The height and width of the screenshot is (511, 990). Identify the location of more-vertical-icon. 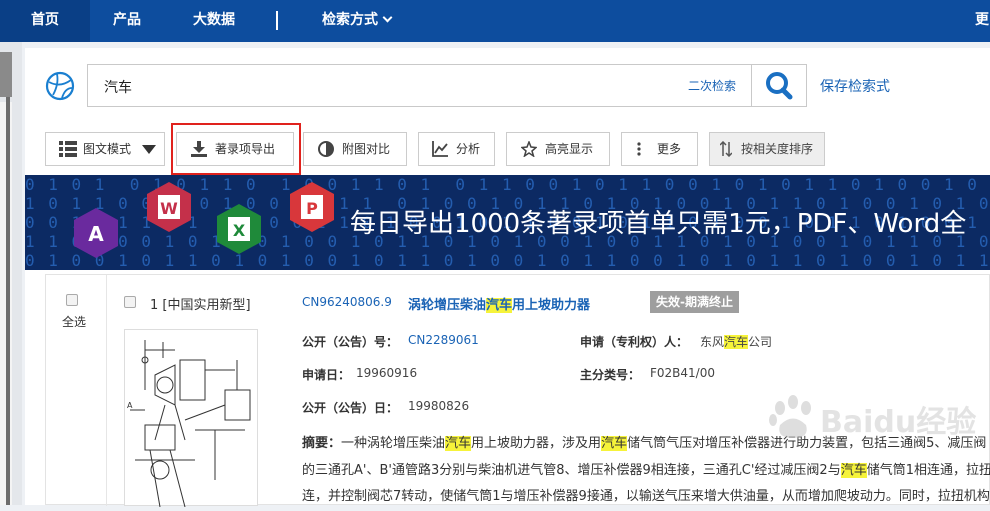
(639, 149).